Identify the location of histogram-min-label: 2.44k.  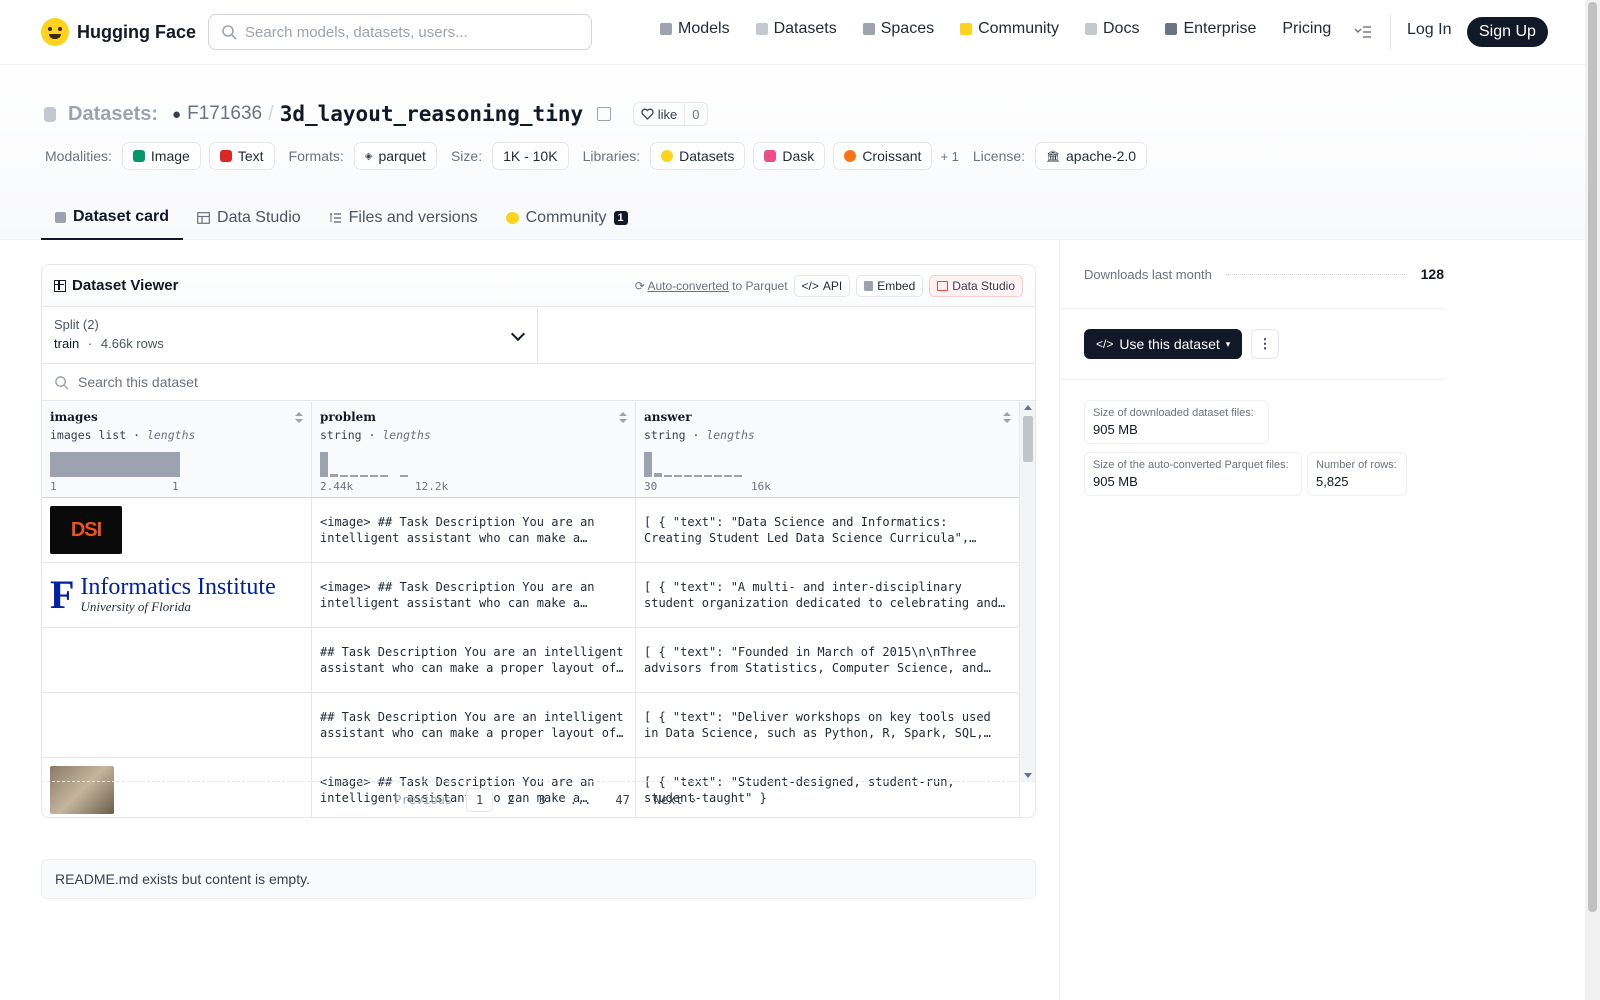
(337, 486).